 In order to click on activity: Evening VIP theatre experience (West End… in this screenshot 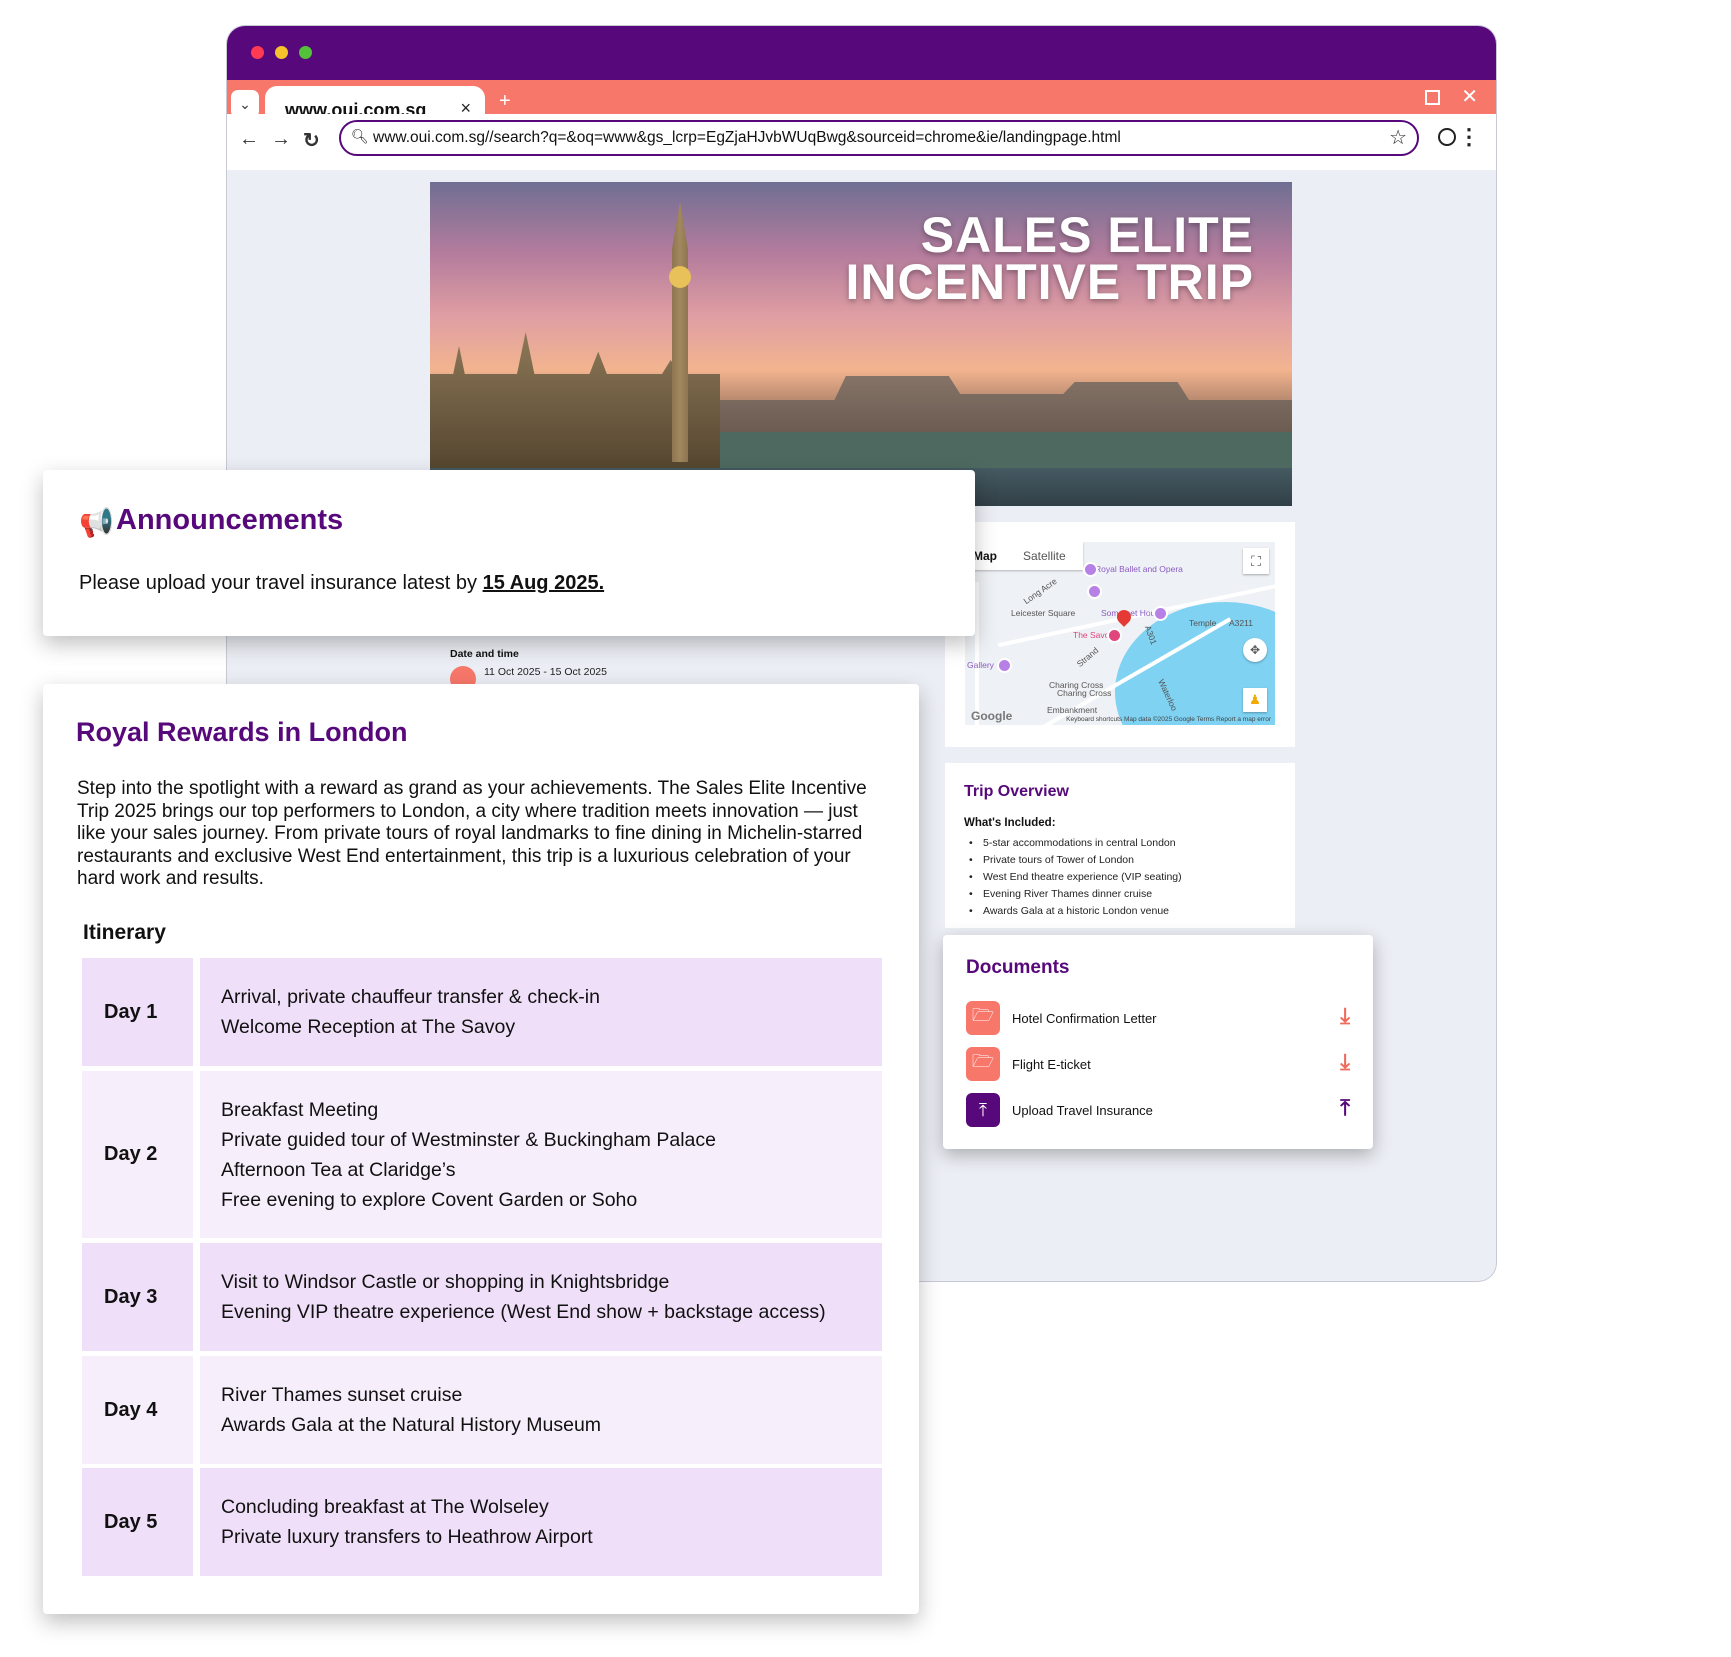, I will do `click(523, 1312)`.